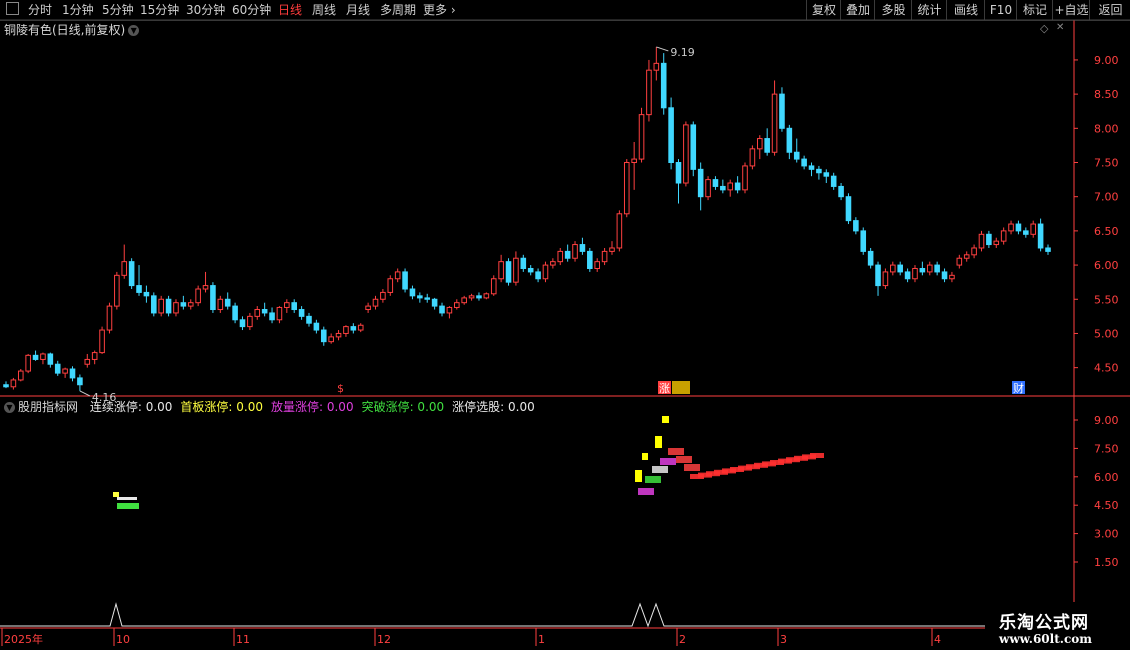 The width and height of the screenshot is (1130, 650). What do you see at coordinates (85, 393) in the screenshot?
I see `low-pointer` at bounding box center [85, 393].